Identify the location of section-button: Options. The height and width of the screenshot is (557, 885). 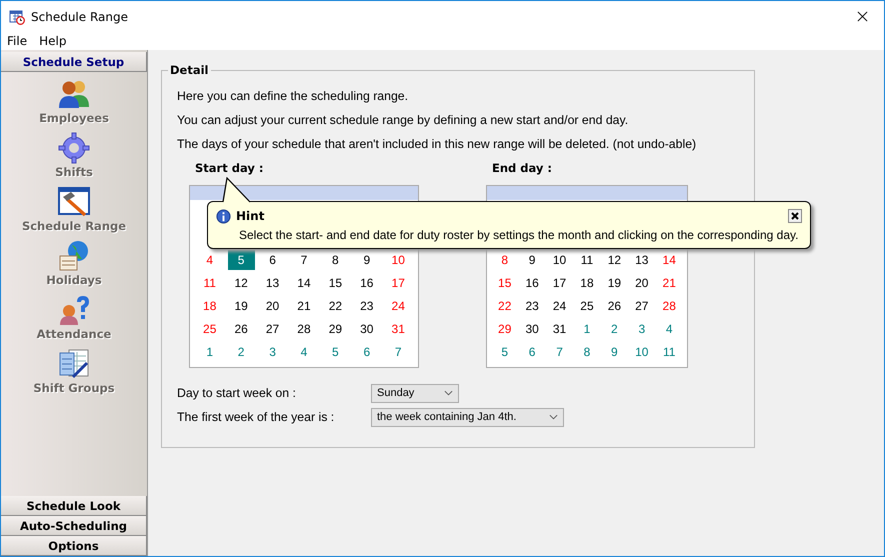
(74, 546).